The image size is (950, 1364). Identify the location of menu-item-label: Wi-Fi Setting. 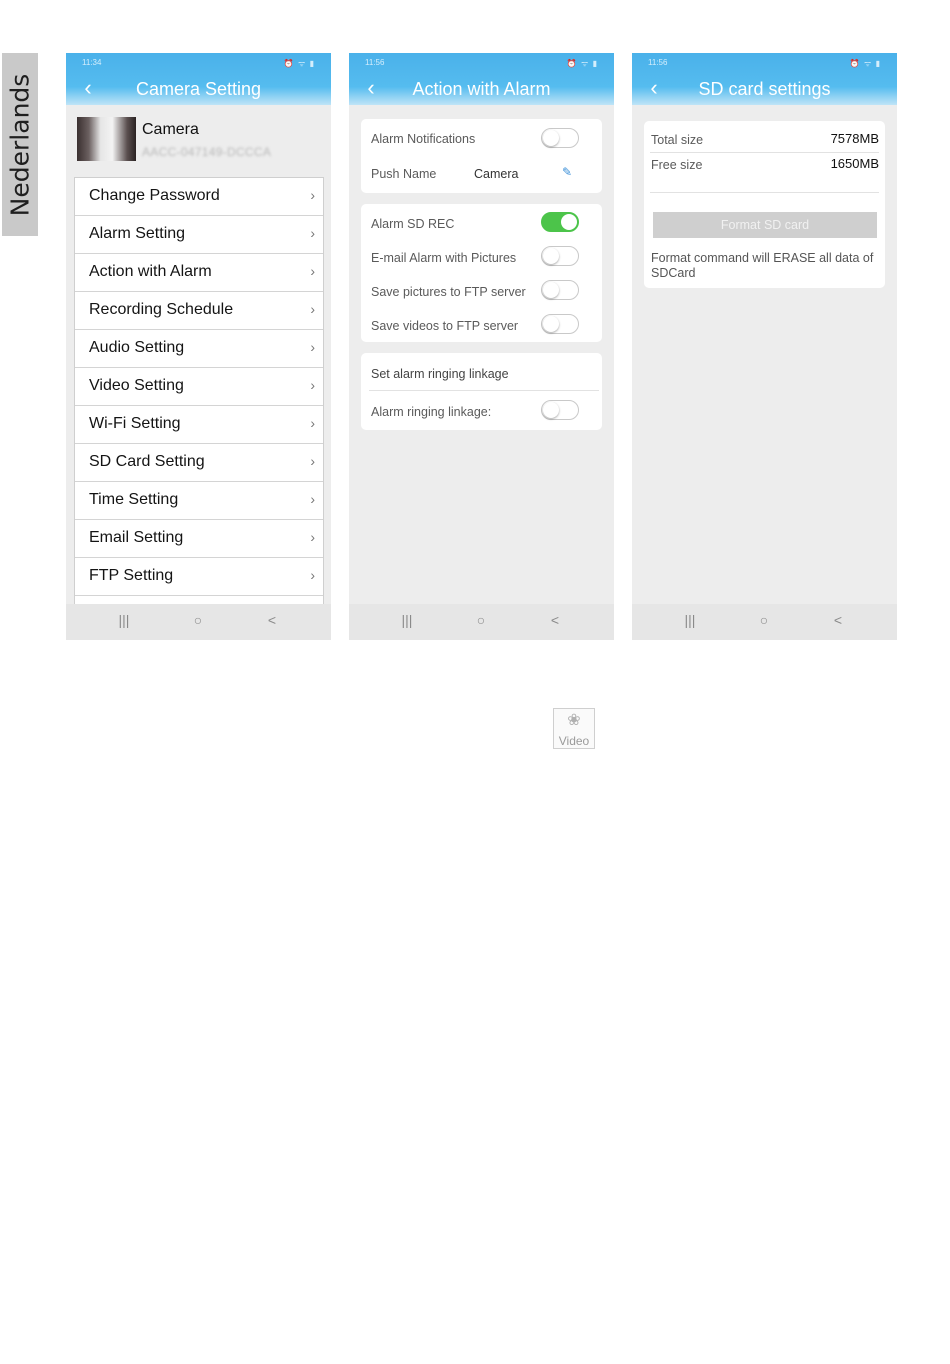
(135, 423).